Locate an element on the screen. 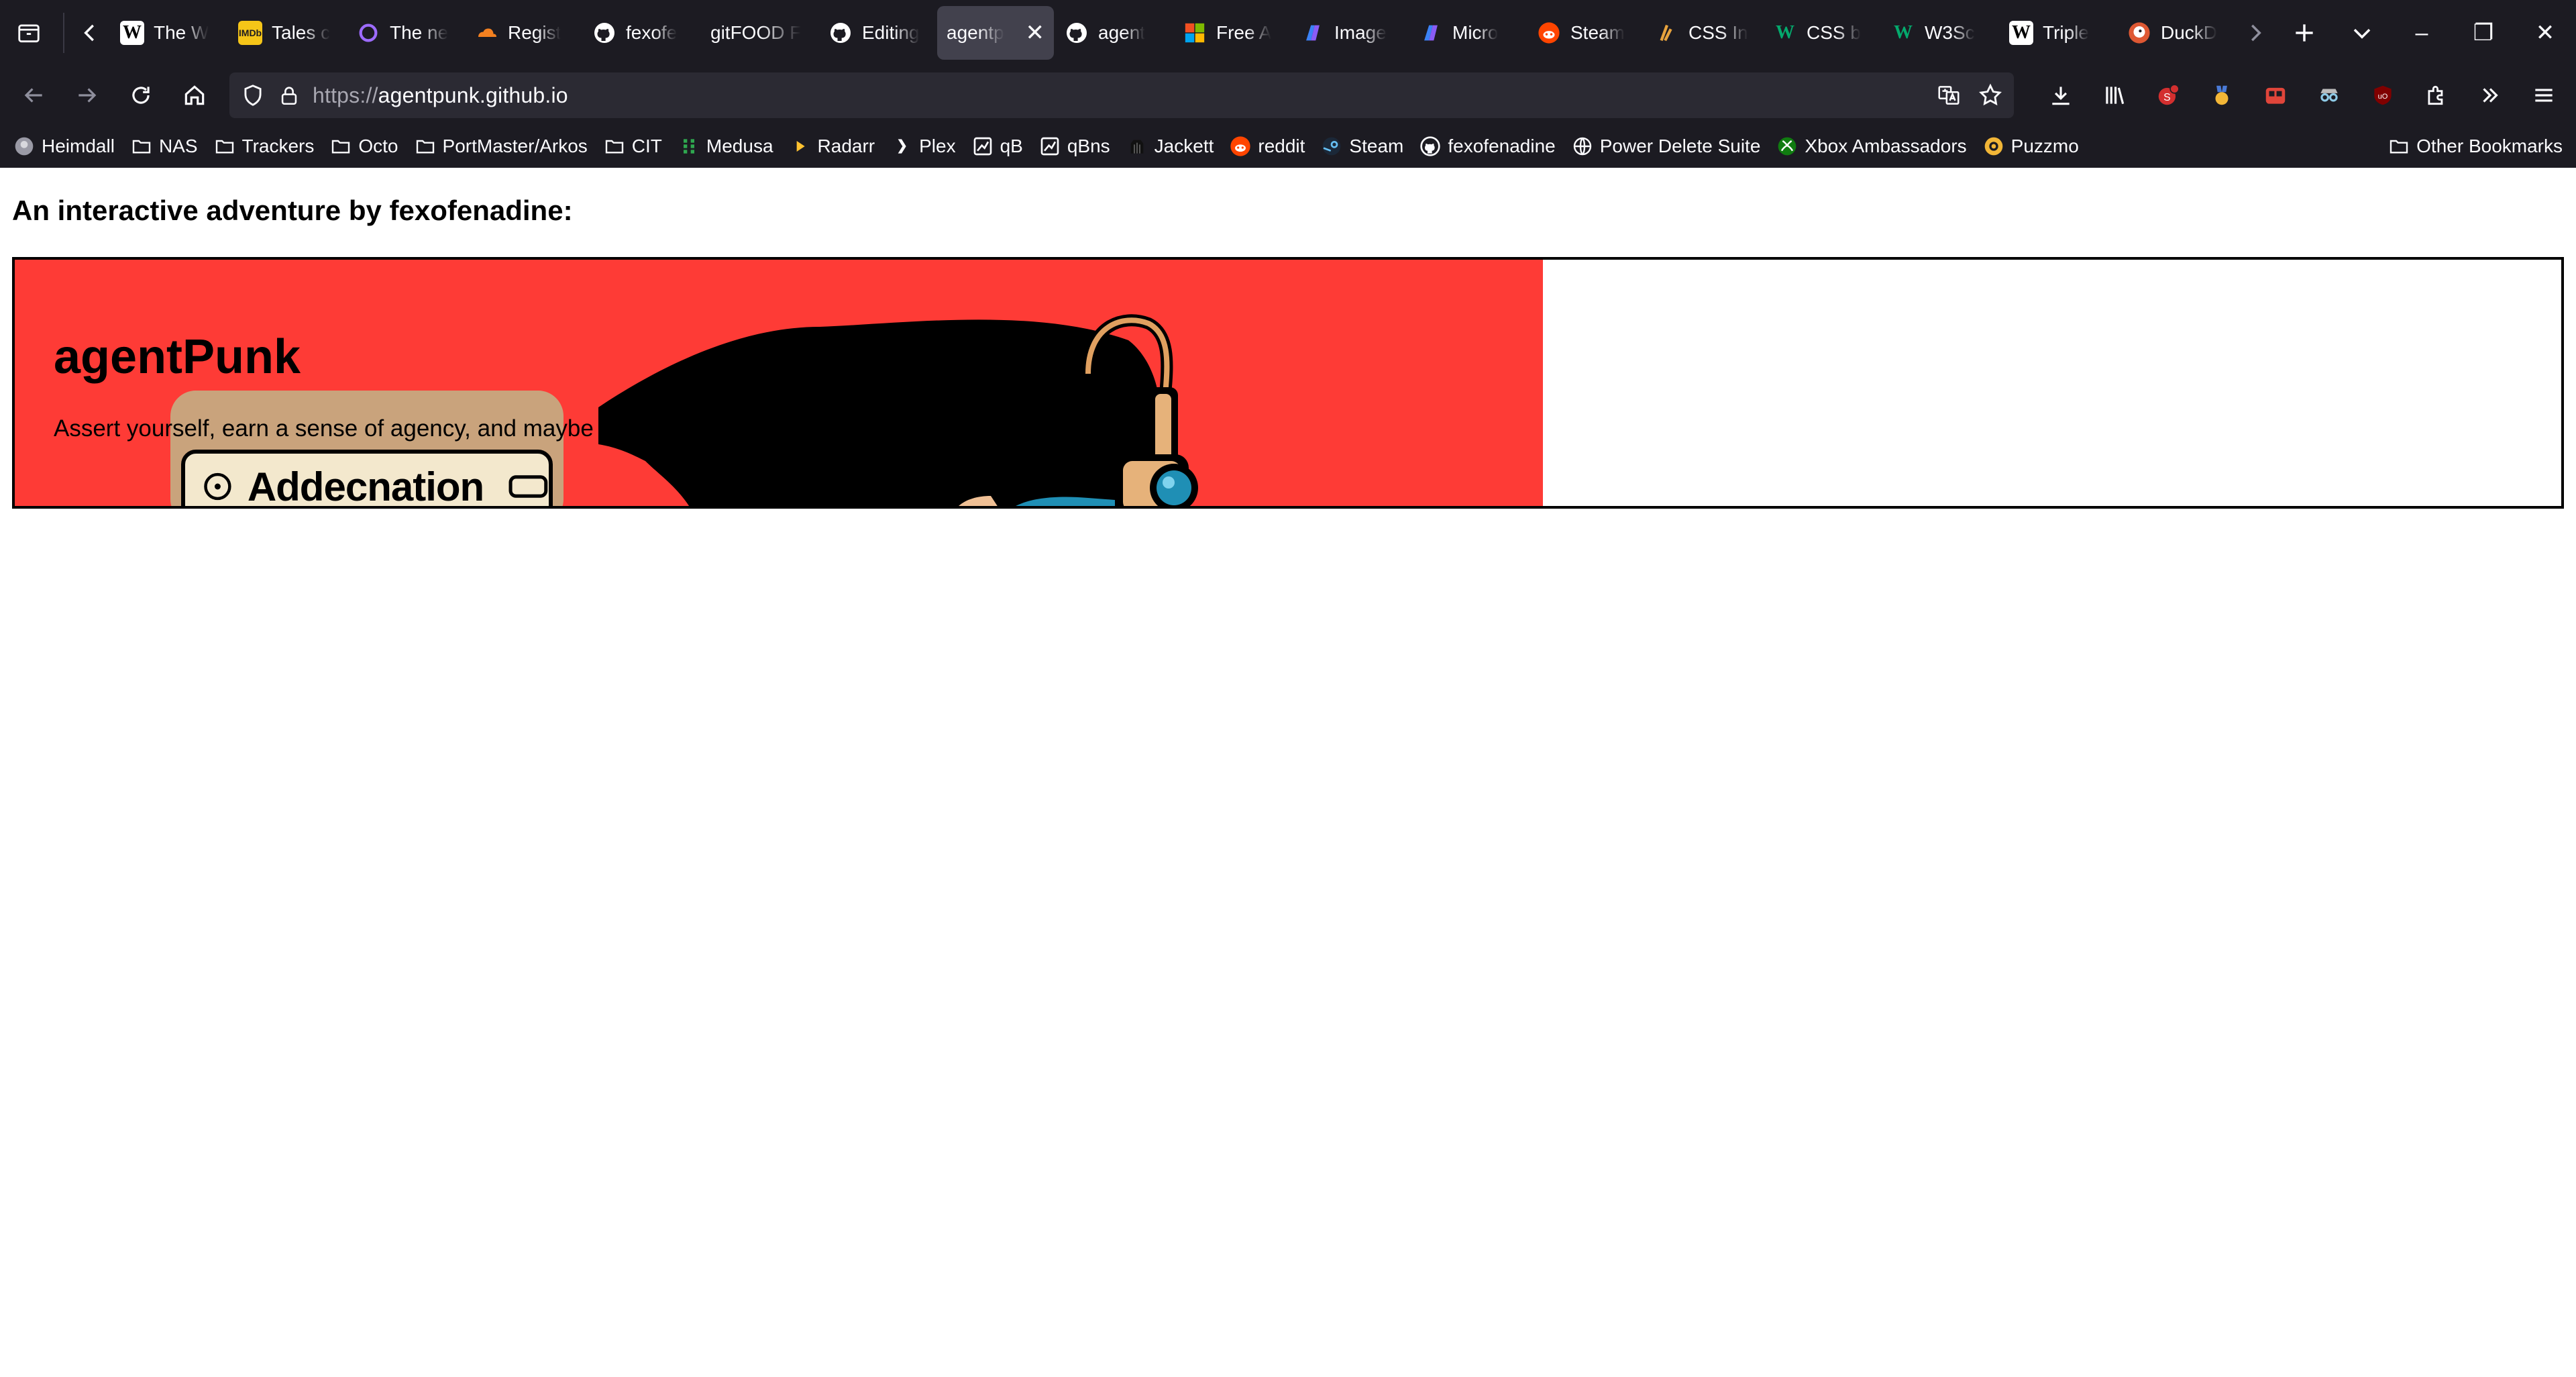  arrow-right-icon is located at coordinates (87, 95).